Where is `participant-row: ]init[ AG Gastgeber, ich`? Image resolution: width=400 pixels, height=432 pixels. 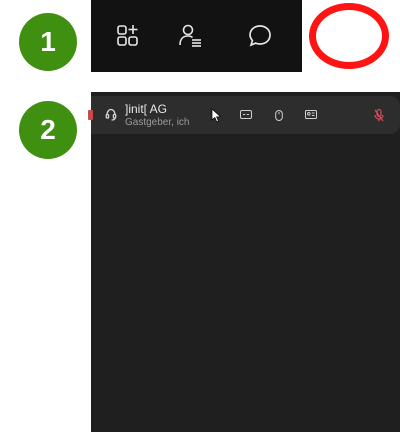 participant-row: ]init[ AG Gastgeber, ich is located at coordinates (244, 115).